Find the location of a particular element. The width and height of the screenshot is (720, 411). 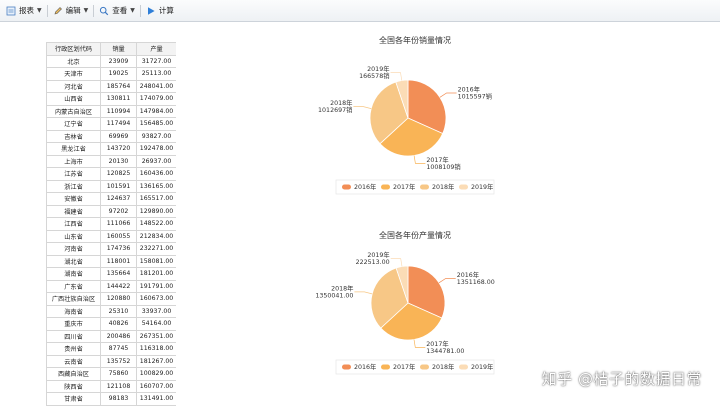

slice-data-label: 1012697销 is located at coordinates (335, 109).